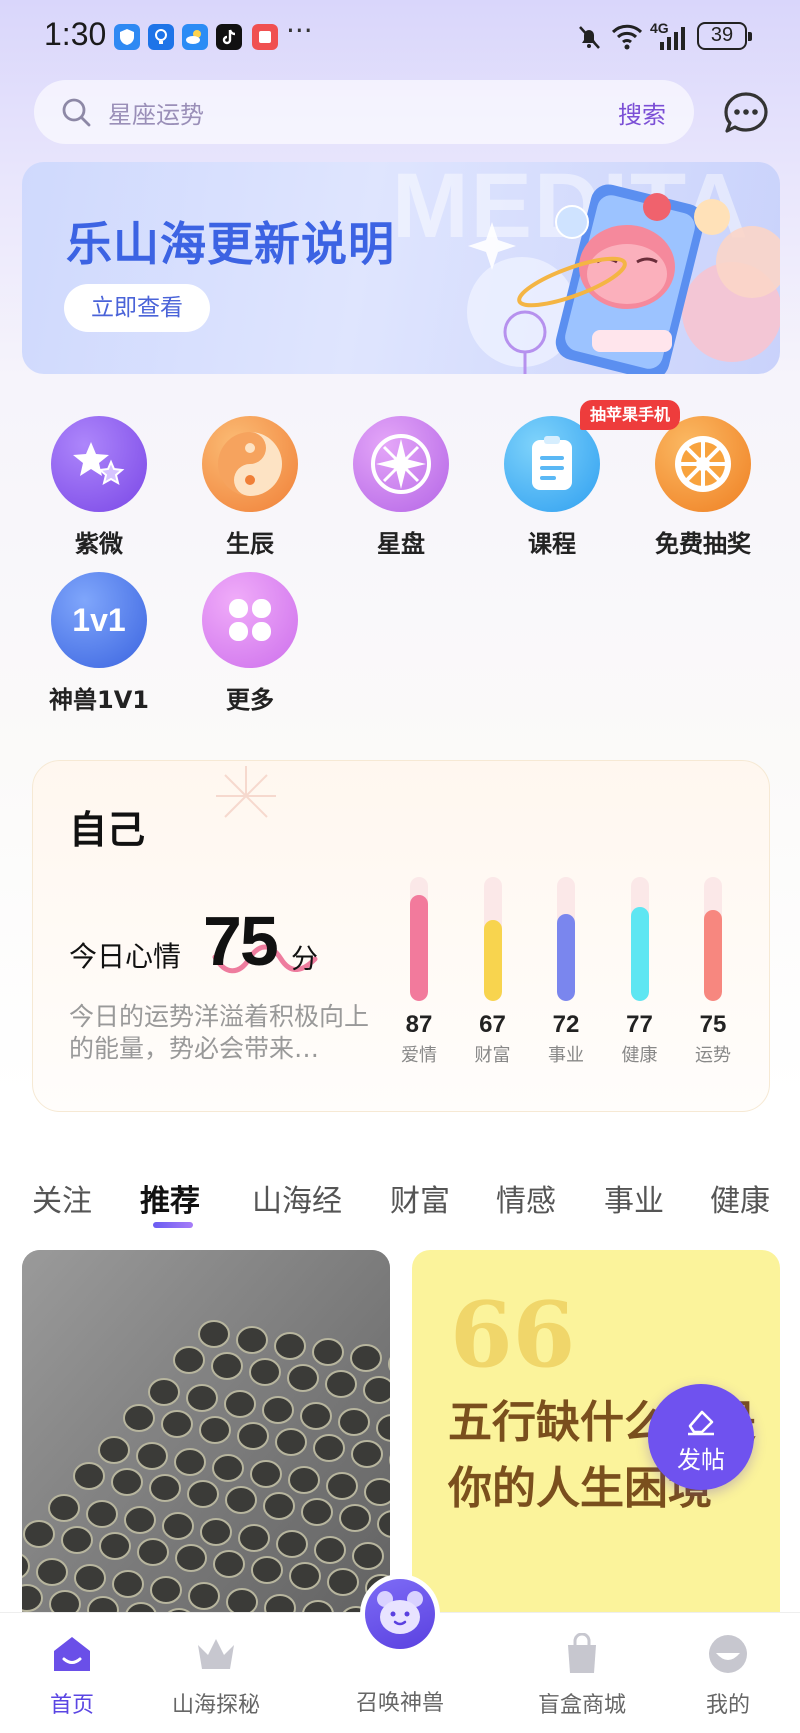 The image size is (800, 1733). What do you see at coordinates (297, 1198) in the screenshot?
I see `tab-shanhaijing: 山海经` at bounding box center [297, 1198].